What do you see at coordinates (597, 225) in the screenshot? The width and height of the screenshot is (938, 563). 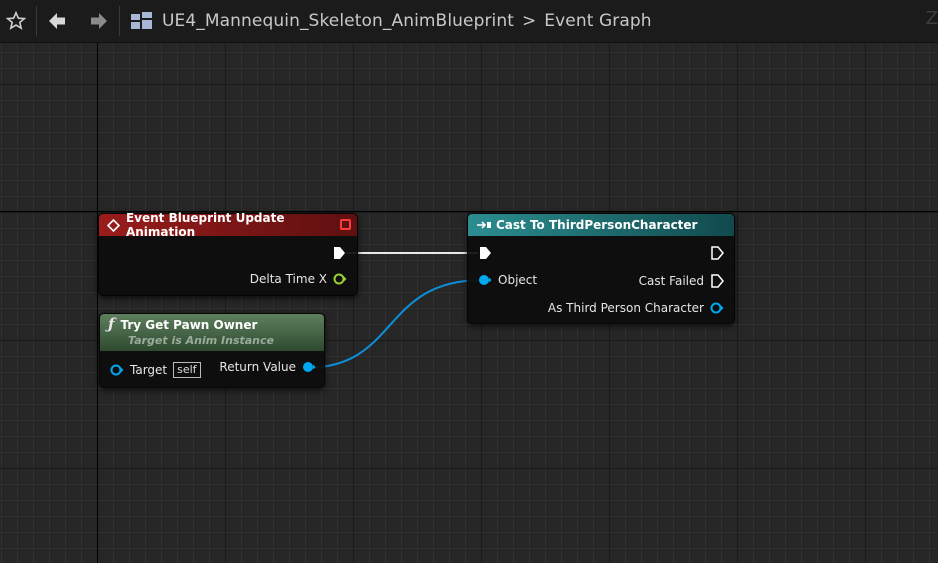 I see `node-title: Cast To ThirdPersonCharacter` at bounding box center [597, 225].